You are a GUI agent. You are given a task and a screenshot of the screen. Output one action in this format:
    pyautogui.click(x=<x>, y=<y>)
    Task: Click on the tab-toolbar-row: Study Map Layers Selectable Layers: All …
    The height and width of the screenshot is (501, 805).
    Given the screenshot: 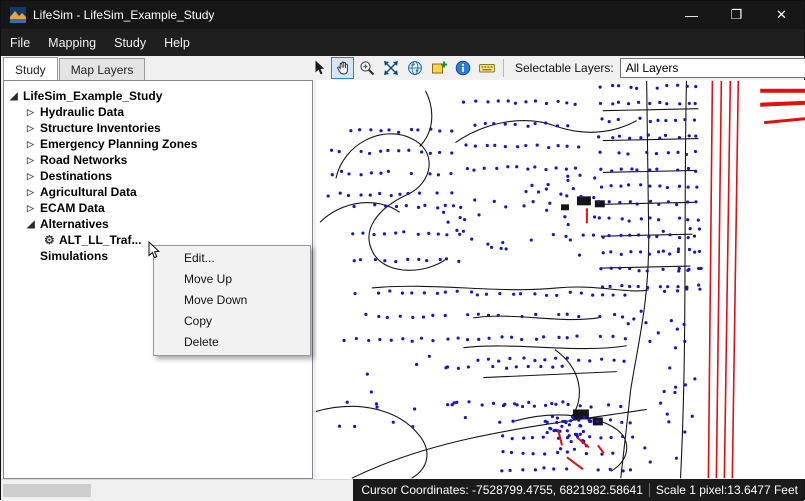 What is the action you would take?
    pyautogui.click(x=403, y=68)
    